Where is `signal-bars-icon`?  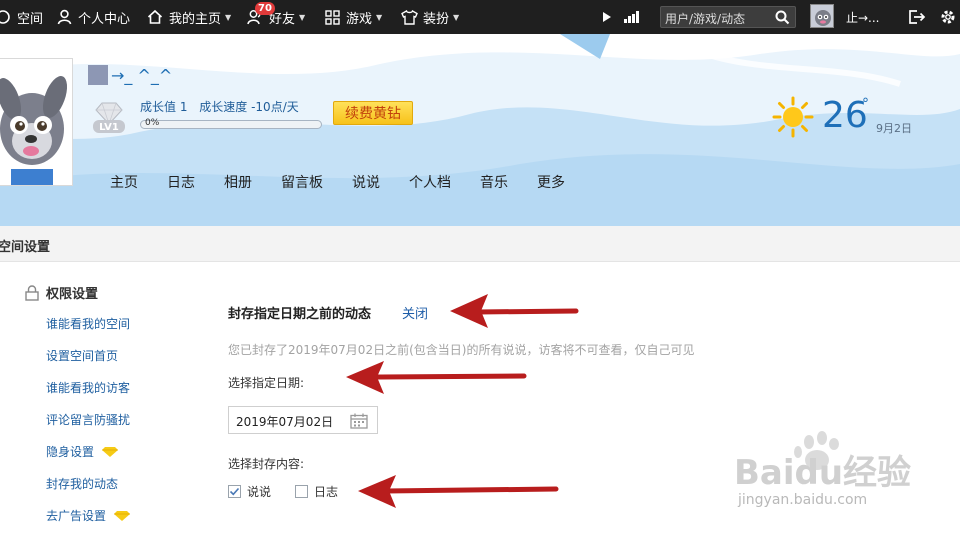
signal-bars-icon is located at coordinates (631, 17).